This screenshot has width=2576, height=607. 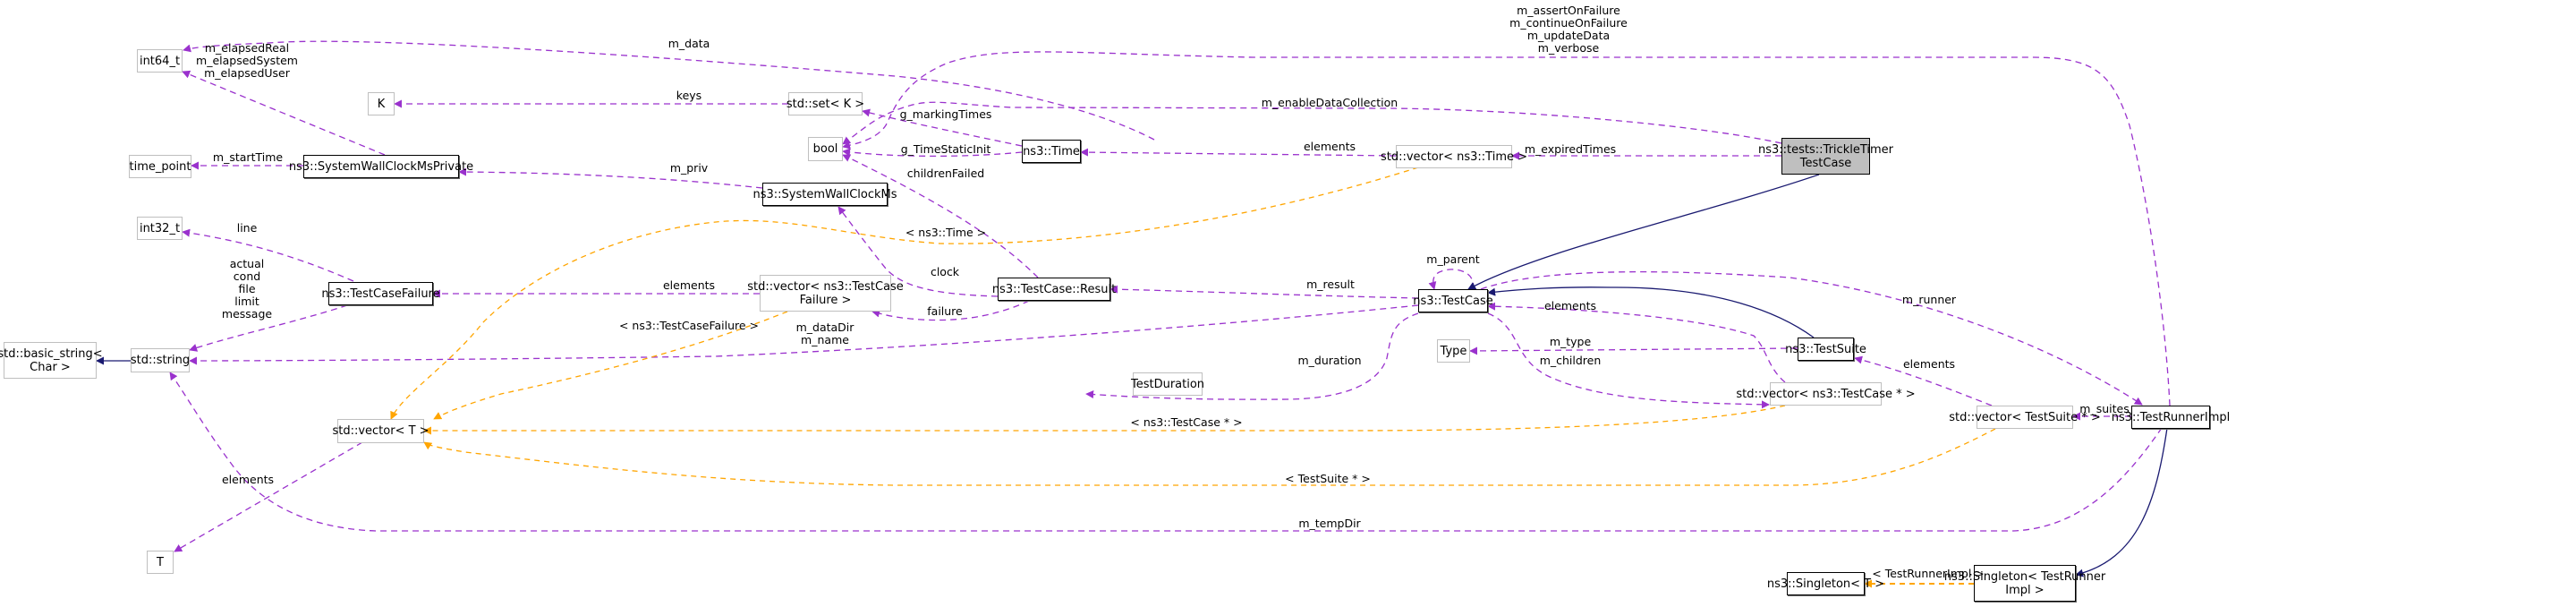 I want to click on label-keys: keys, so click(x=689, y=95).